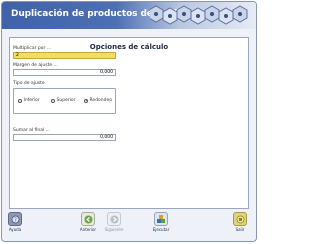 Image resolution: width=320 pixels, height=244 pixels. What do you see at coordinates (88, 219) in the screenshot?
I see `arrow-left-icon` at bounding box center [88, 219].